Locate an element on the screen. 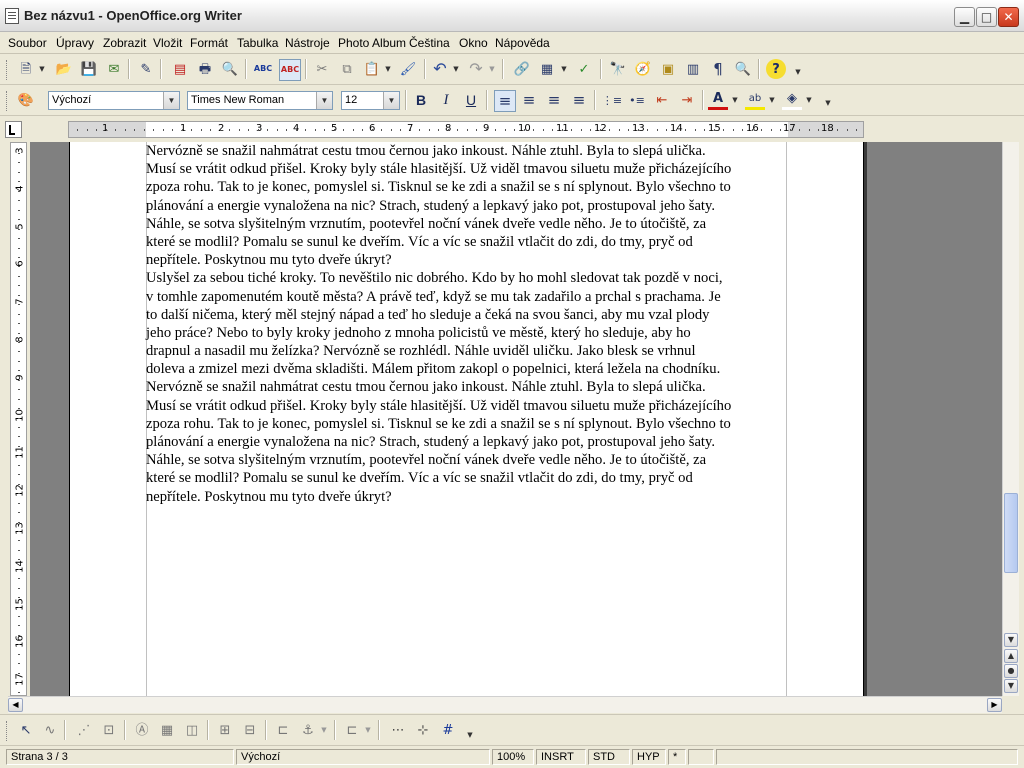 The width and height of the screenshot is (1024, 768). status-zoom: 100% is located at coordinates (513, 757).